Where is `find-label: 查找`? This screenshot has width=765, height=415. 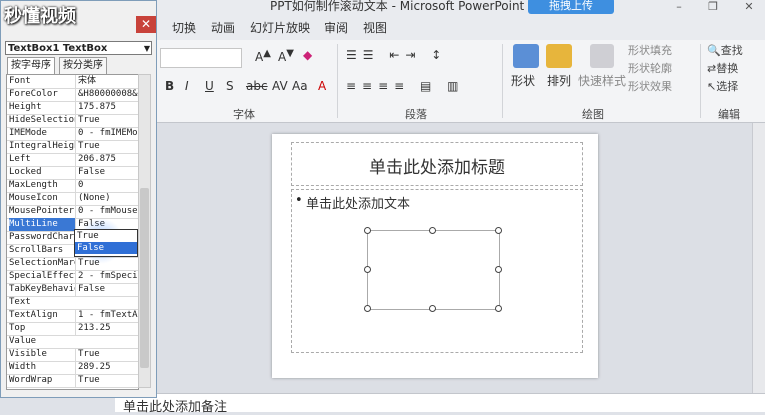
find-label: 查找 is located at coordinates (731, 50).